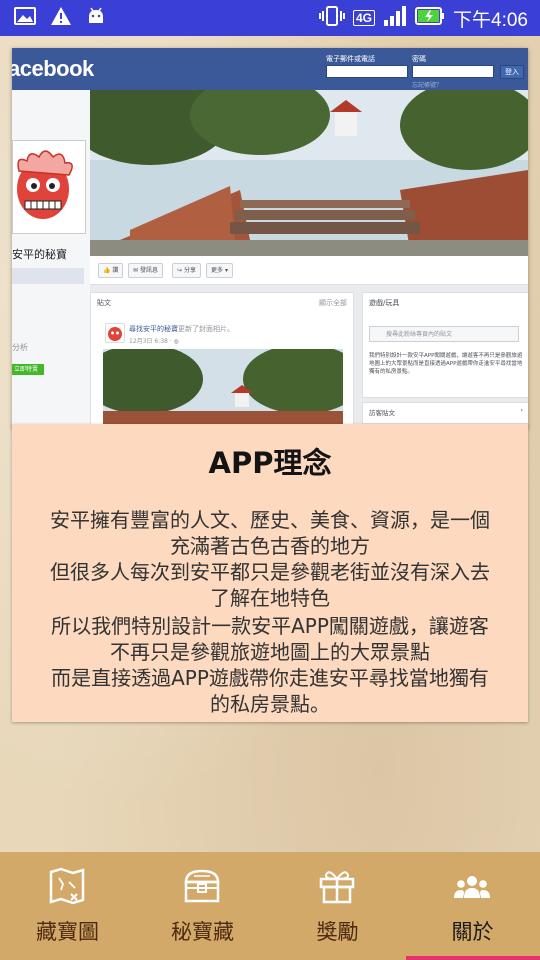 The height and width of the screenshot is (960, 540). I want to click on warning-icon, so click(61, 18).